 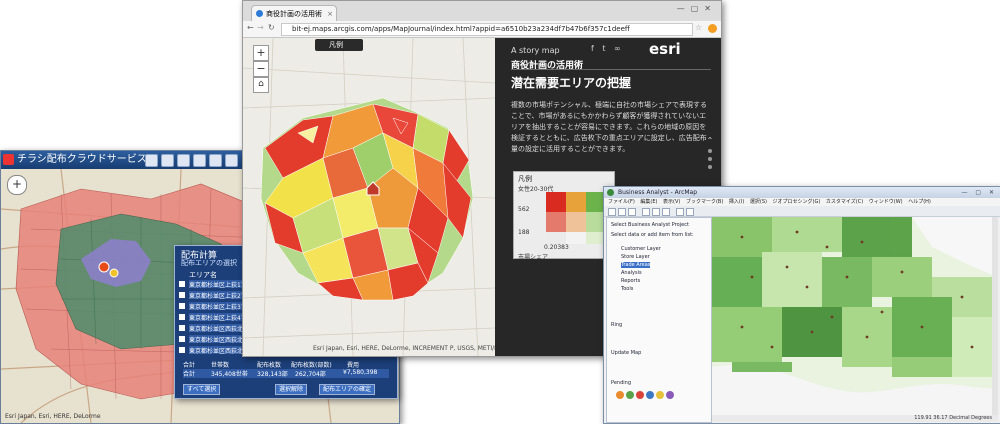 What do you see at coordinates (199, 160) in the screenshot?
I see `print-icon` at bounding box center [199, 160].